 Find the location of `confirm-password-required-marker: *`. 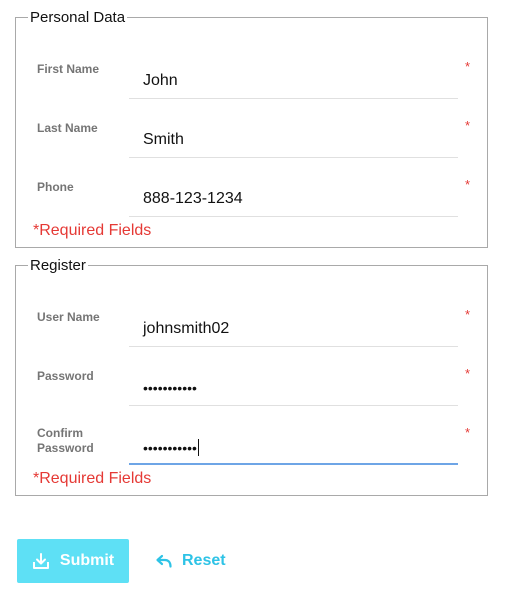

confirm-password-required-marker: * is located at coordinates (468, 432).